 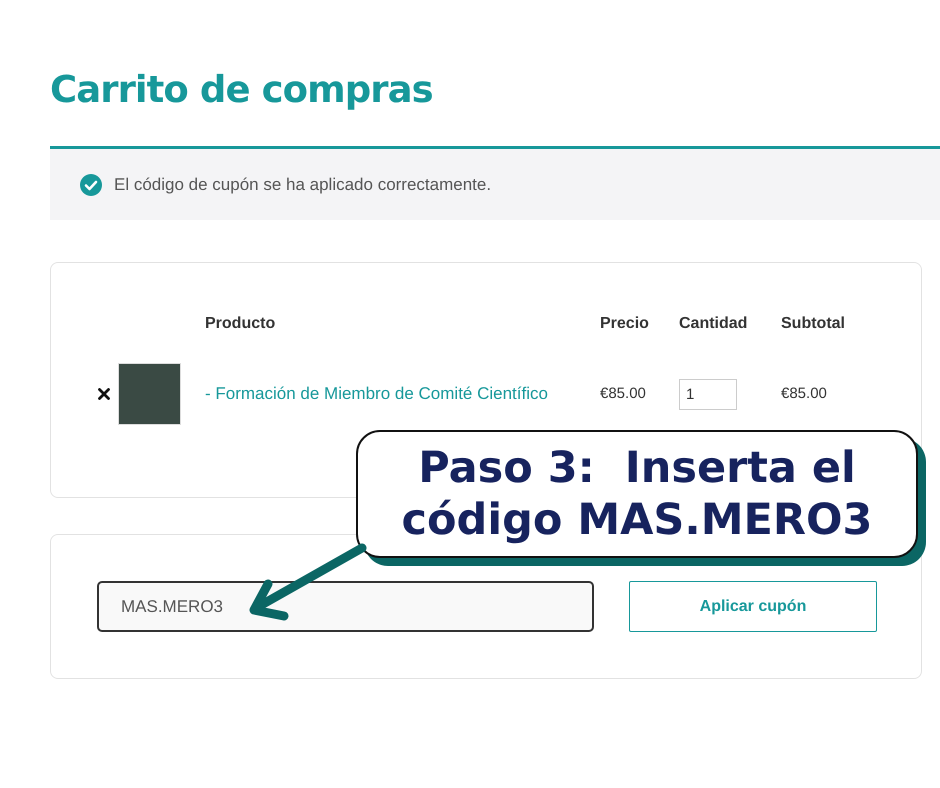 I want to click on price-cell: €85.00, so click(x=623, y=393).